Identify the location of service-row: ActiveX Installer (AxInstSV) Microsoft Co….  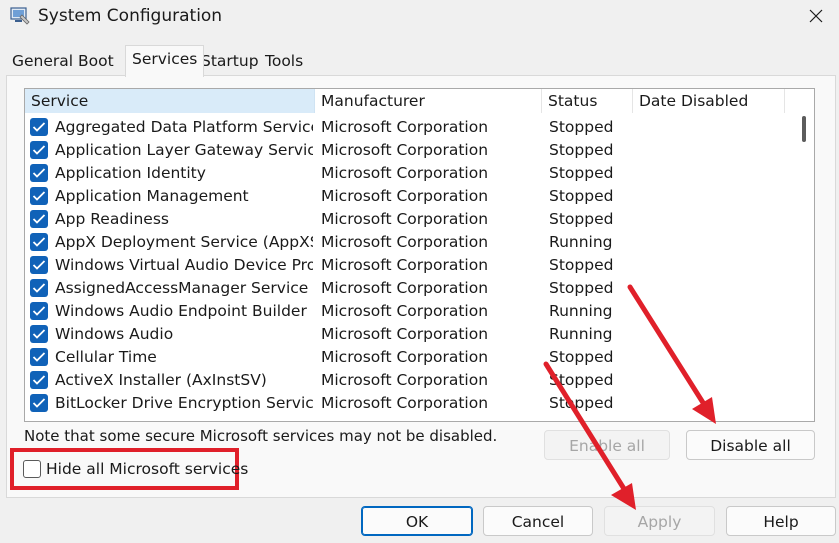
(407, 380).